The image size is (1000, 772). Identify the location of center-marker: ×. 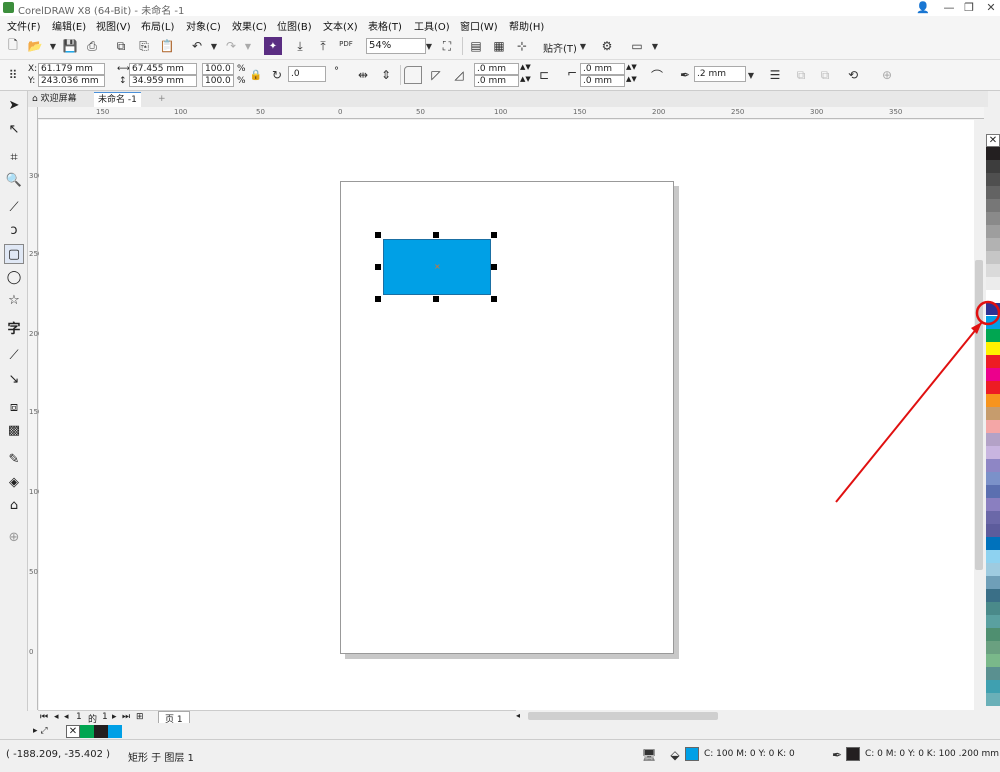
(437, 267).